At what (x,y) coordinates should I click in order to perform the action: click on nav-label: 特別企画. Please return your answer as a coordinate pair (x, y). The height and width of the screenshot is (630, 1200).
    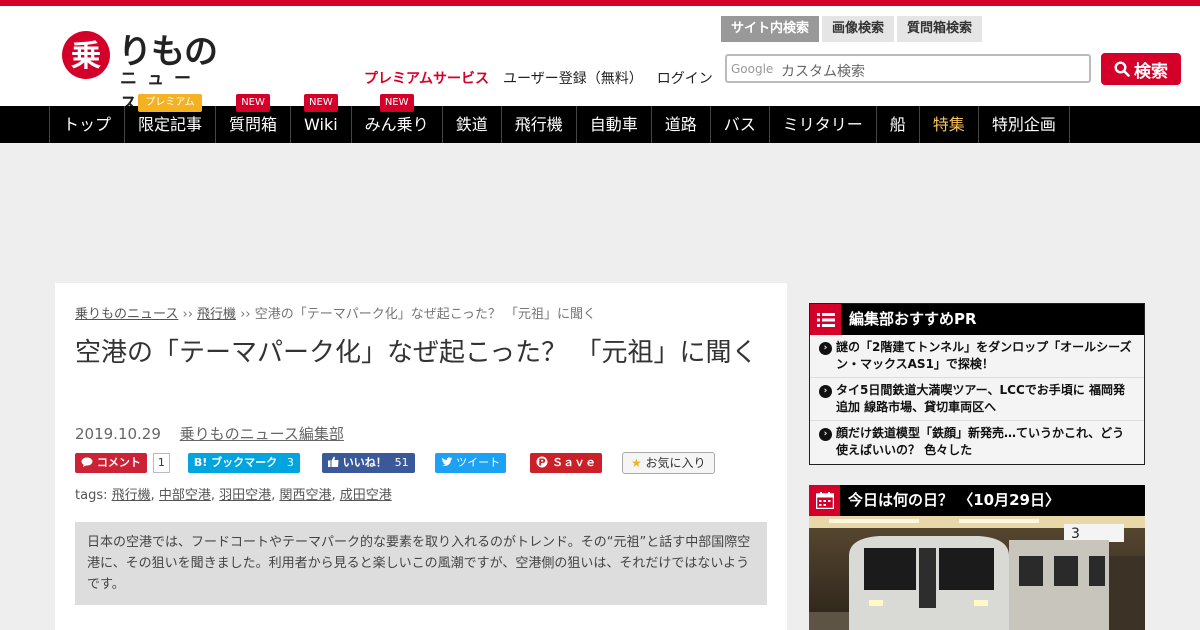
    Looking at the image, I should click on (1023, 124).